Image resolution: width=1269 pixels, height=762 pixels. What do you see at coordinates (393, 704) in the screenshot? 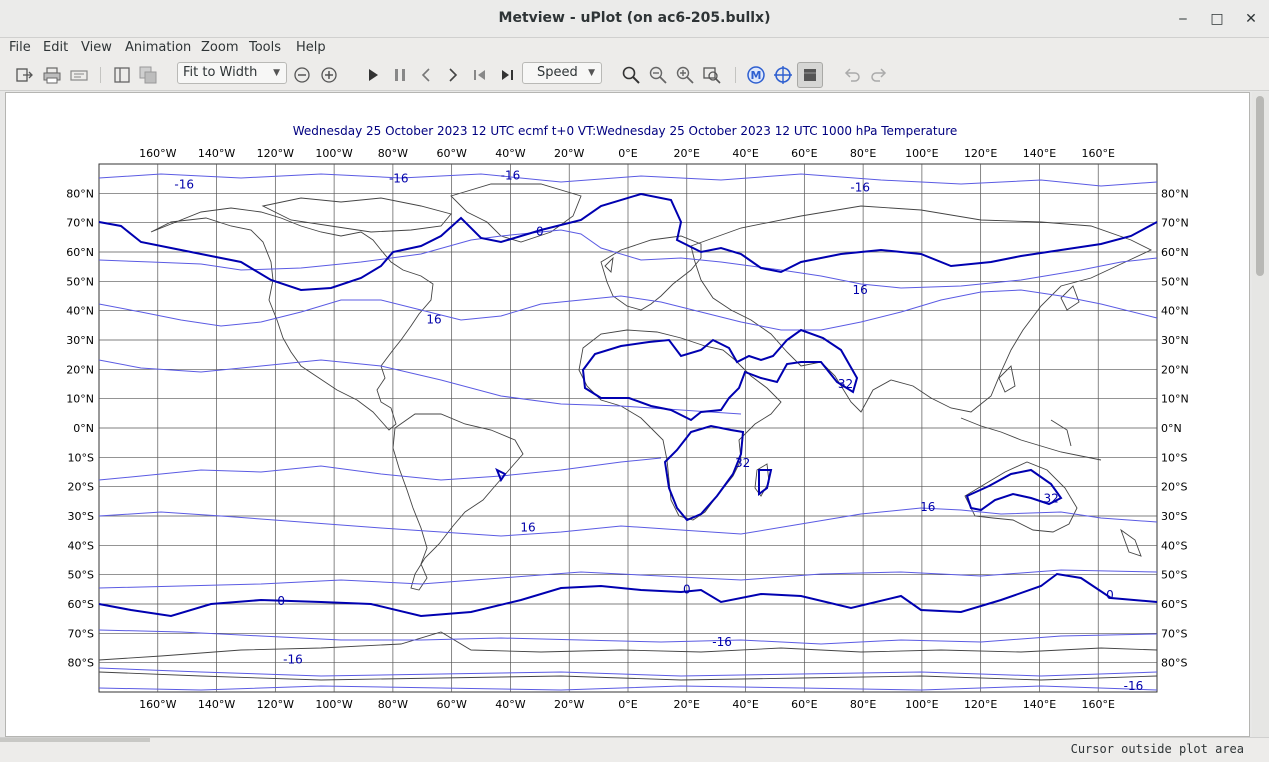
I see `lon-label-bottom: 80°W` at bounding box center [393, 704].